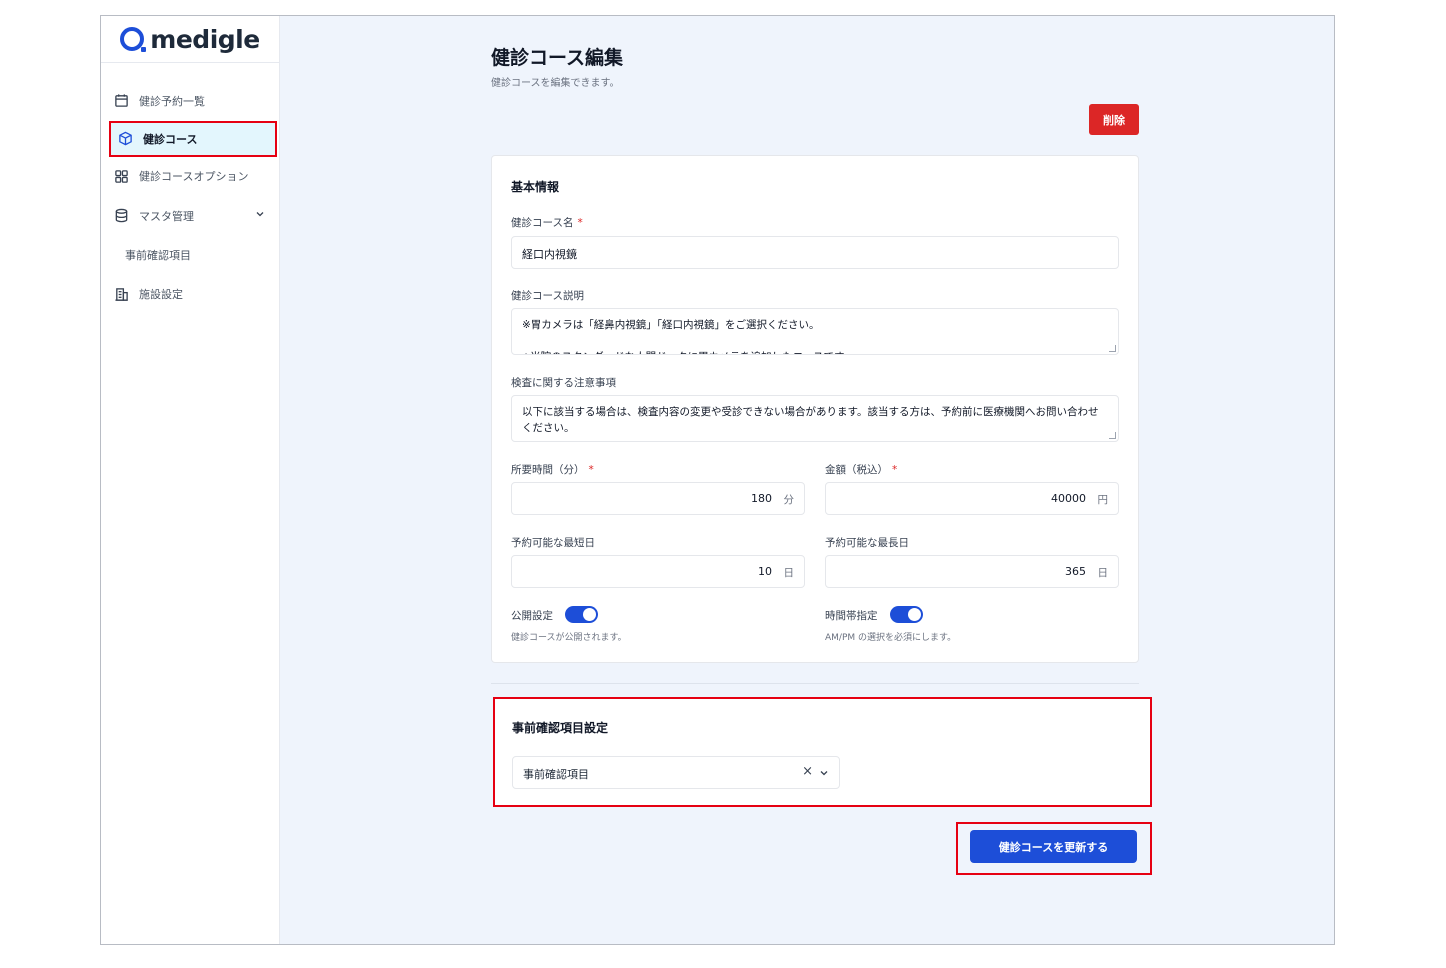 The image size is (1446, 968). I want to click on timeslot-label: 時間帯指定, so click(851, 616).